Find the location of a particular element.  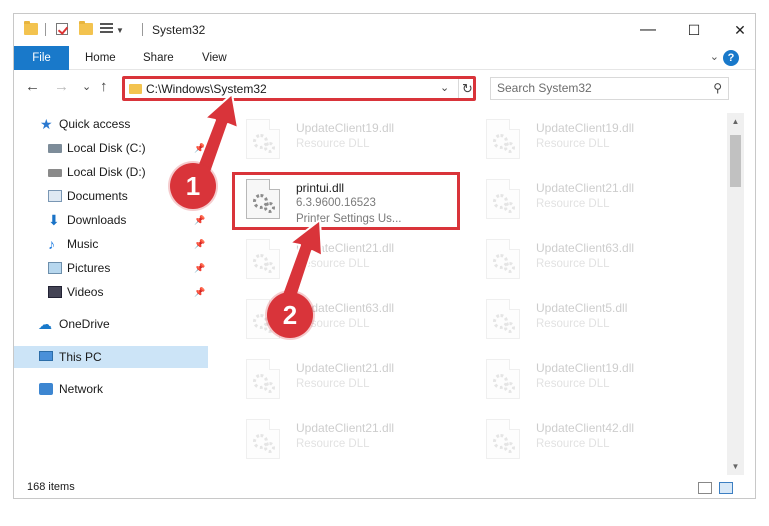

close-button: ✕ is located at coordinates (736, 30).